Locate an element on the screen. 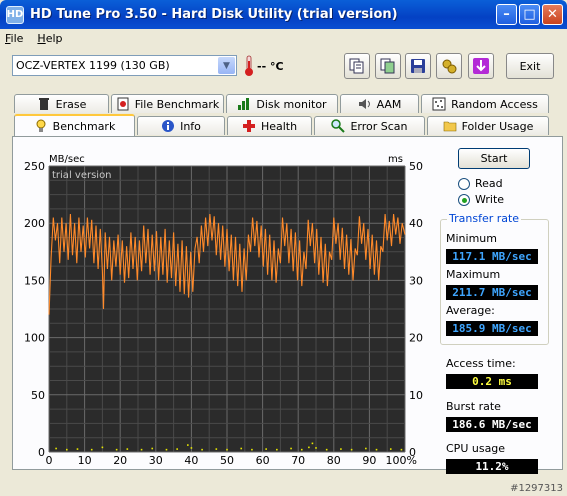 The width and height of the screenshot is (567, 496). tab-folder-usage: Folder Usage is located at coordinates (488, 125).